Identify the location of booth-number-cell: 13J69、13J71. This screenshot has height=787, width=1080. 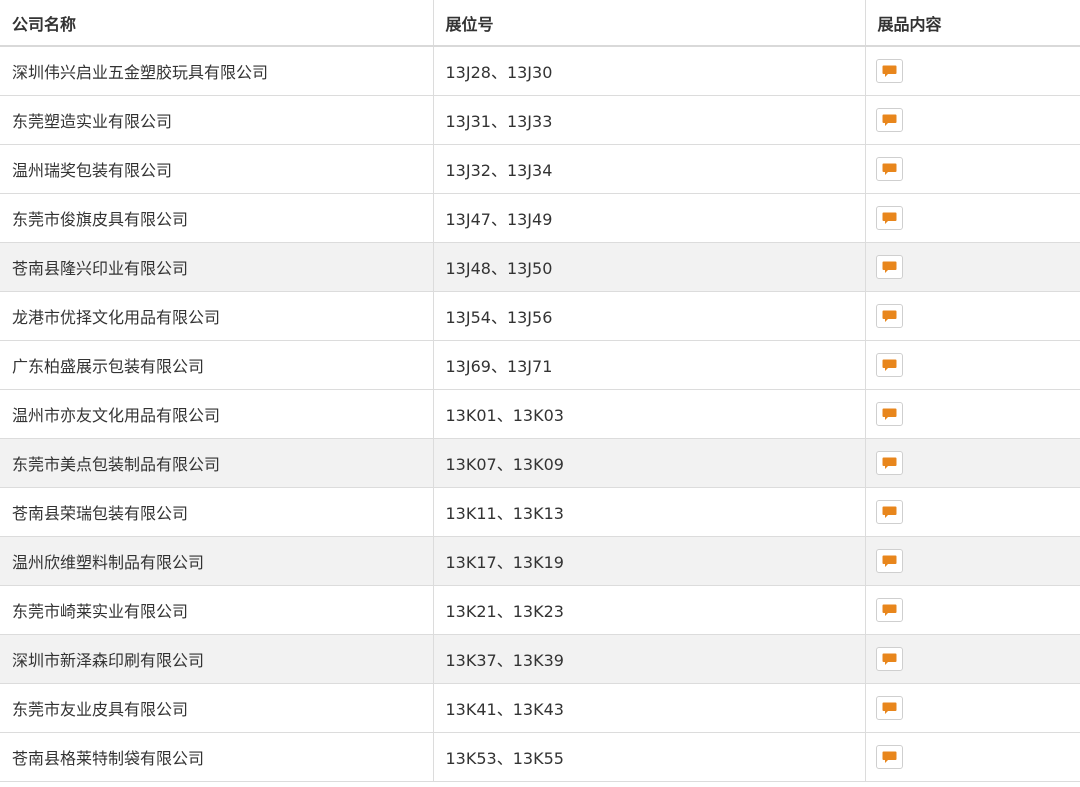
(649, 365).